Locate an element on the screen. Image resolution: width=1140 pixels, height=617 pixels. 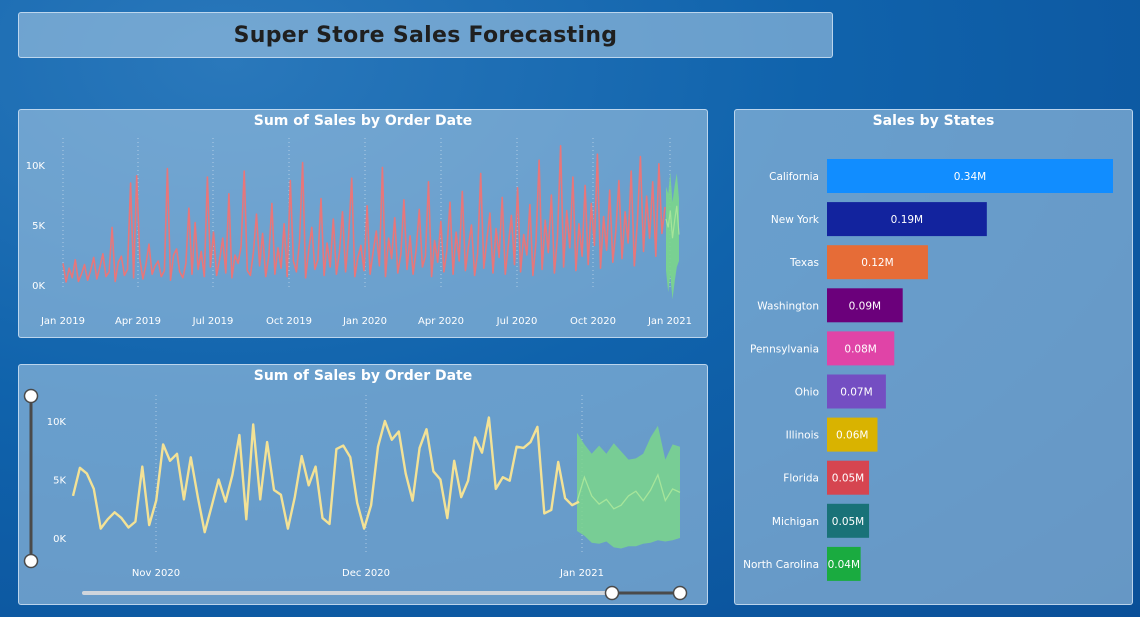
x-tick-label: Dec 2020 is located at coordinates (366, 573).